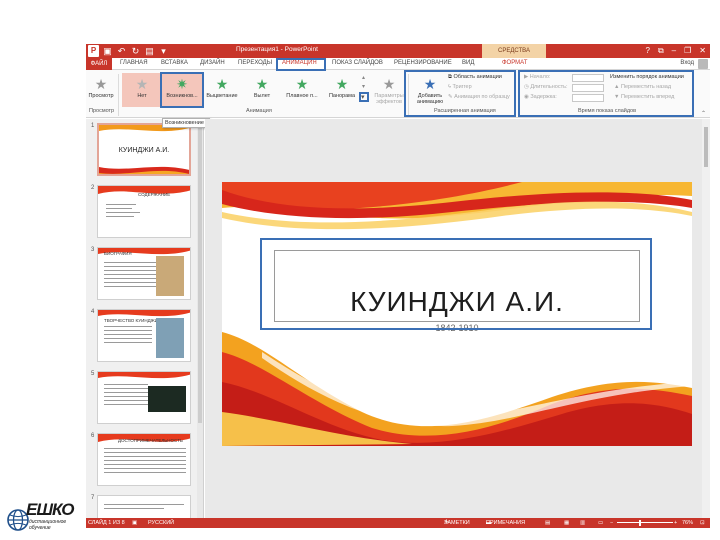 The height and width of the screenshot is (540, 720). What do you see at coordinates (606, 93) in the screenshot?
I see `highlight-timing` at bounding box center [606, 93].